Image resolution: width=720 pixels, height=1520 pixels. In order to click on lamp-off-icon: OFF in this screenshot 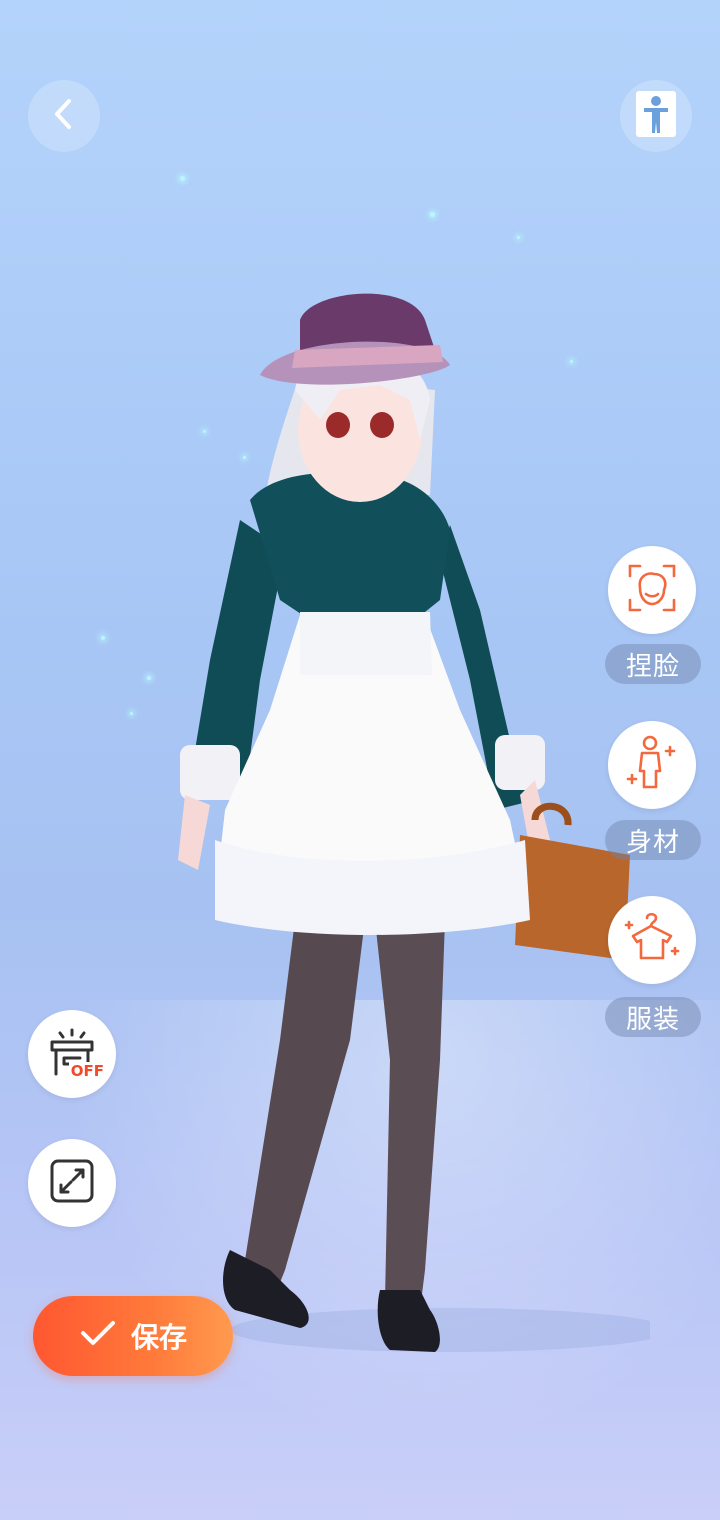, I will do `click(75, 1054)`.